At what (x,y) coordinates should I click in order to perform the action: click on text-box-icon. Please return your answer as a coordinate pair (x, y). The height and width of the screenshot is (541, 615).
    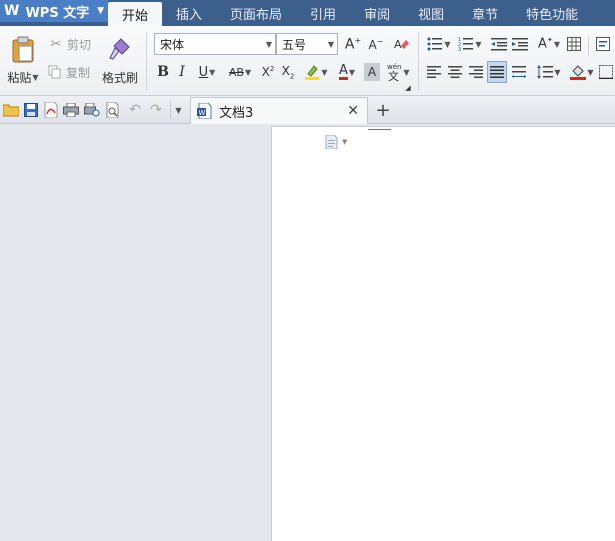
    Looking at the image, I should click on (603, 44).